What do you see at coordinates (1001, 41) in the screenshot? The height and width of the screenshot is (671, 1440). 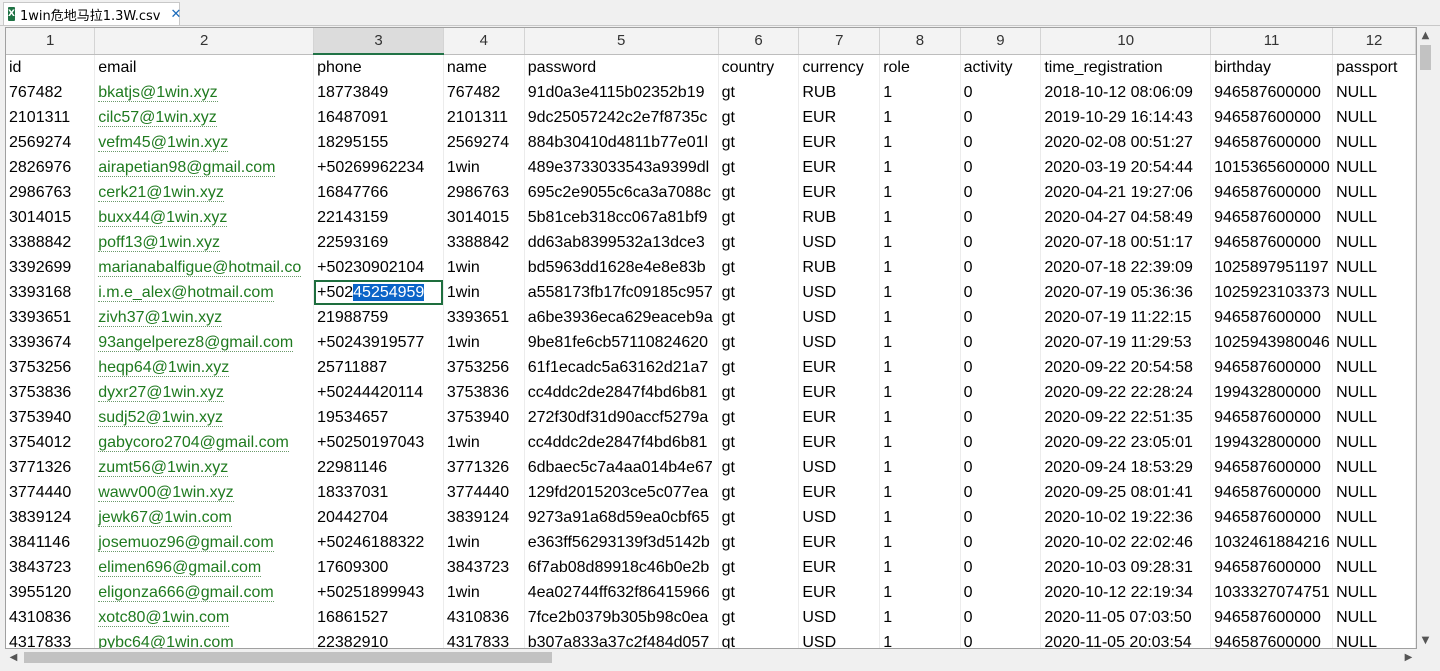 I see `column-number: 9` at bounding box center [1001, 41].